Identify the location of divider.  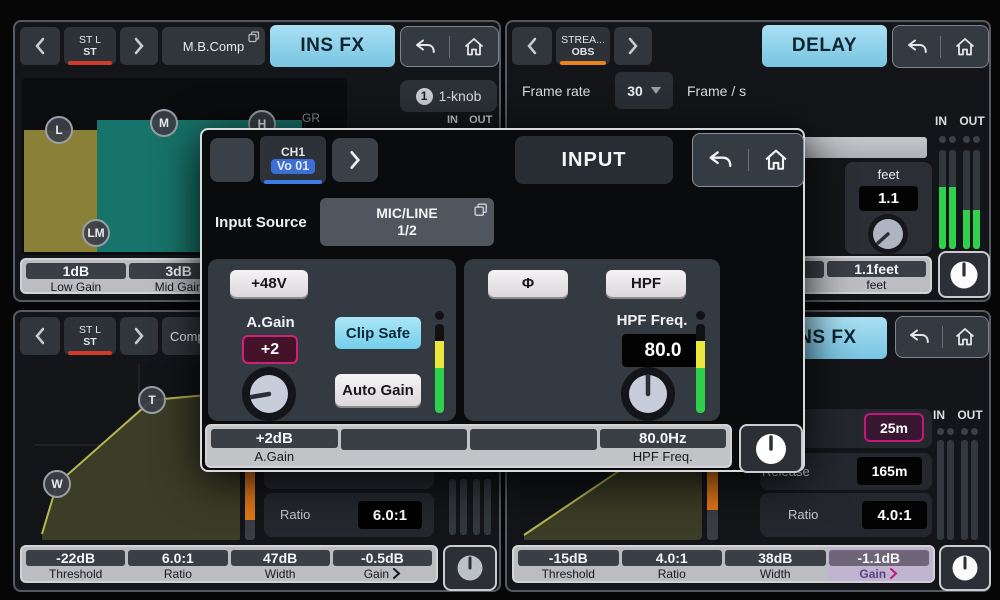
(748, 160).